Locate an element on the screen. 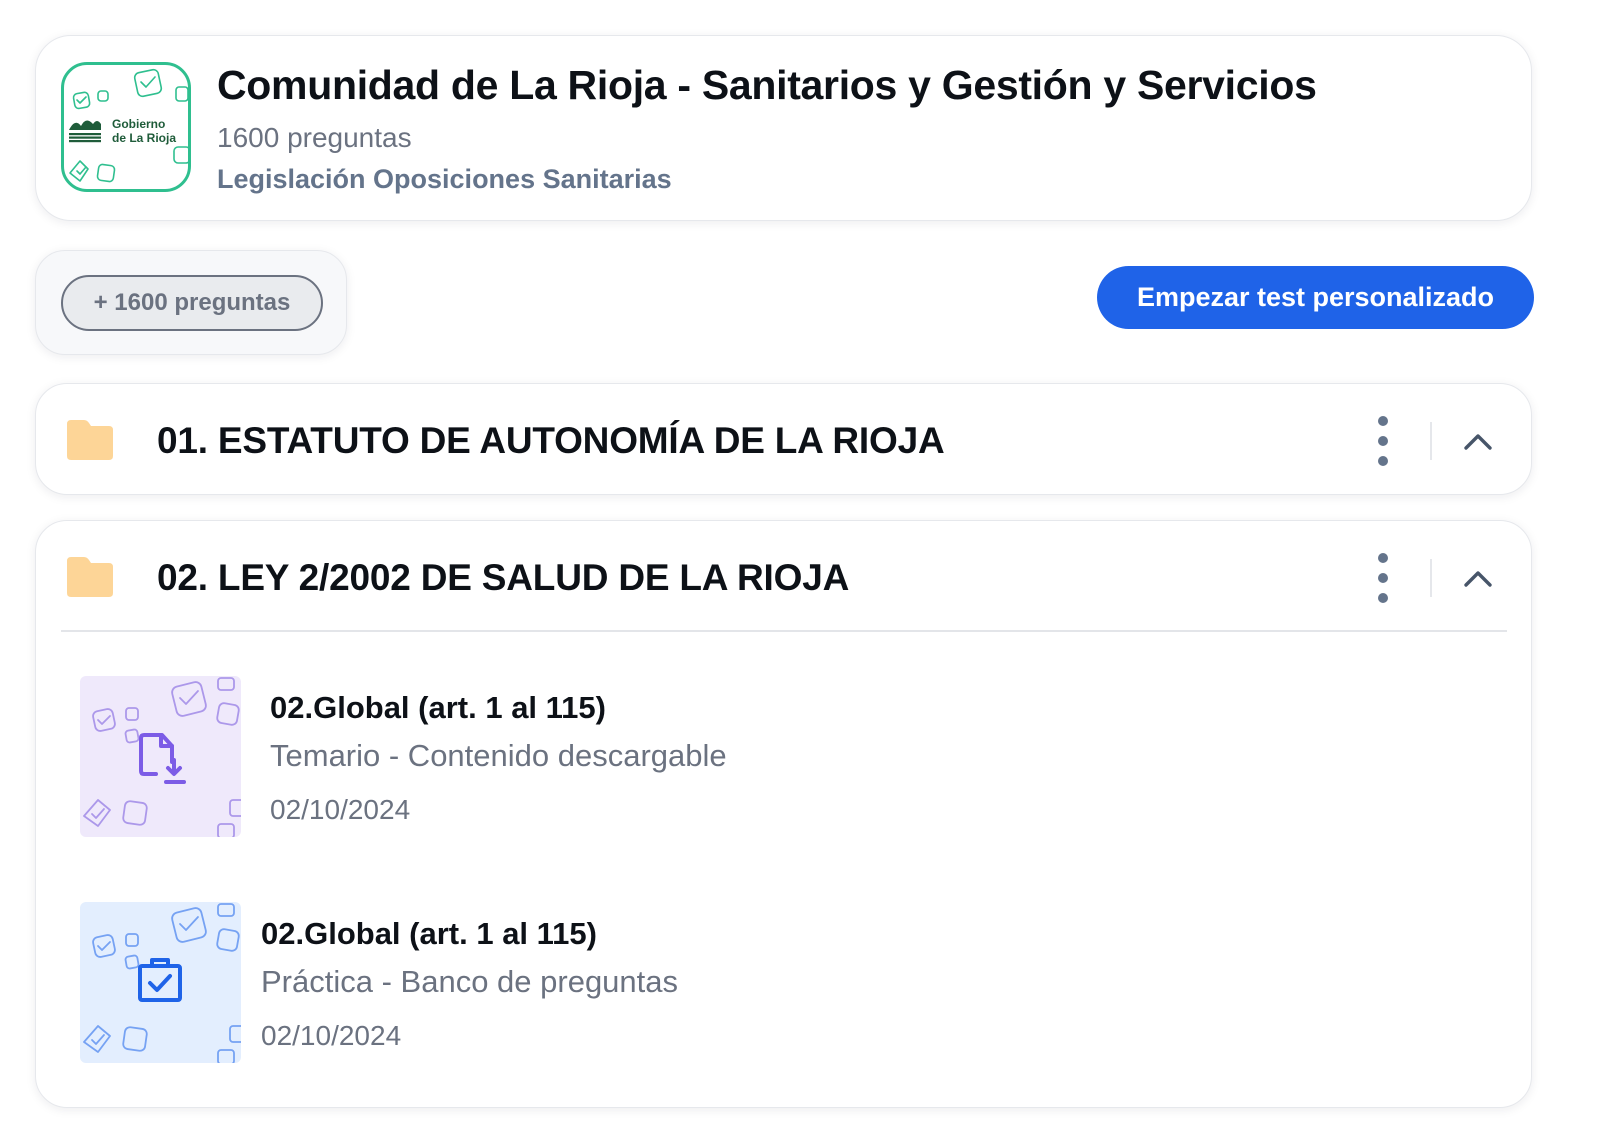  section-card: 01. ESTATUTO DE AUTONOMÍA DE LA RIOJA is located at coordinates (783, 439).